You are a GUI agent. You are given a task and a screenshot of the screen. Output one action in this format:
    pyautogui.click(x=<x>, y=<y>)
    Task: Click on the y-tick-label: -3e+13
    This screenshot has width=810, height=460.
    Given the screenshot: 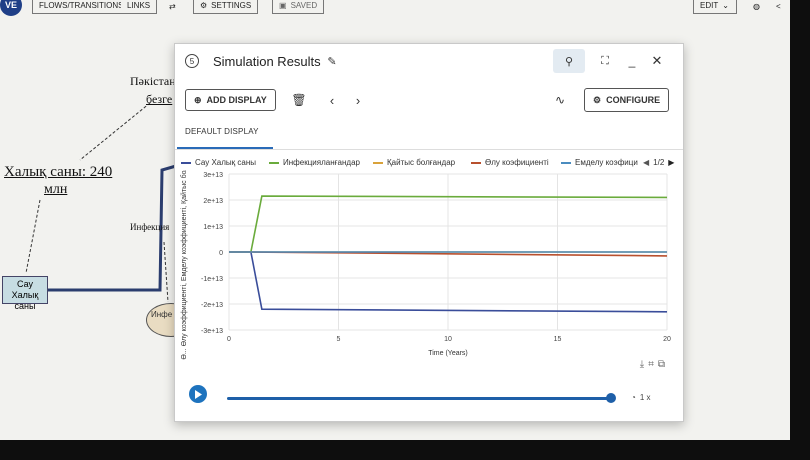 What is the action you would take?
    pyautogui.click(x=212, y=331)
    